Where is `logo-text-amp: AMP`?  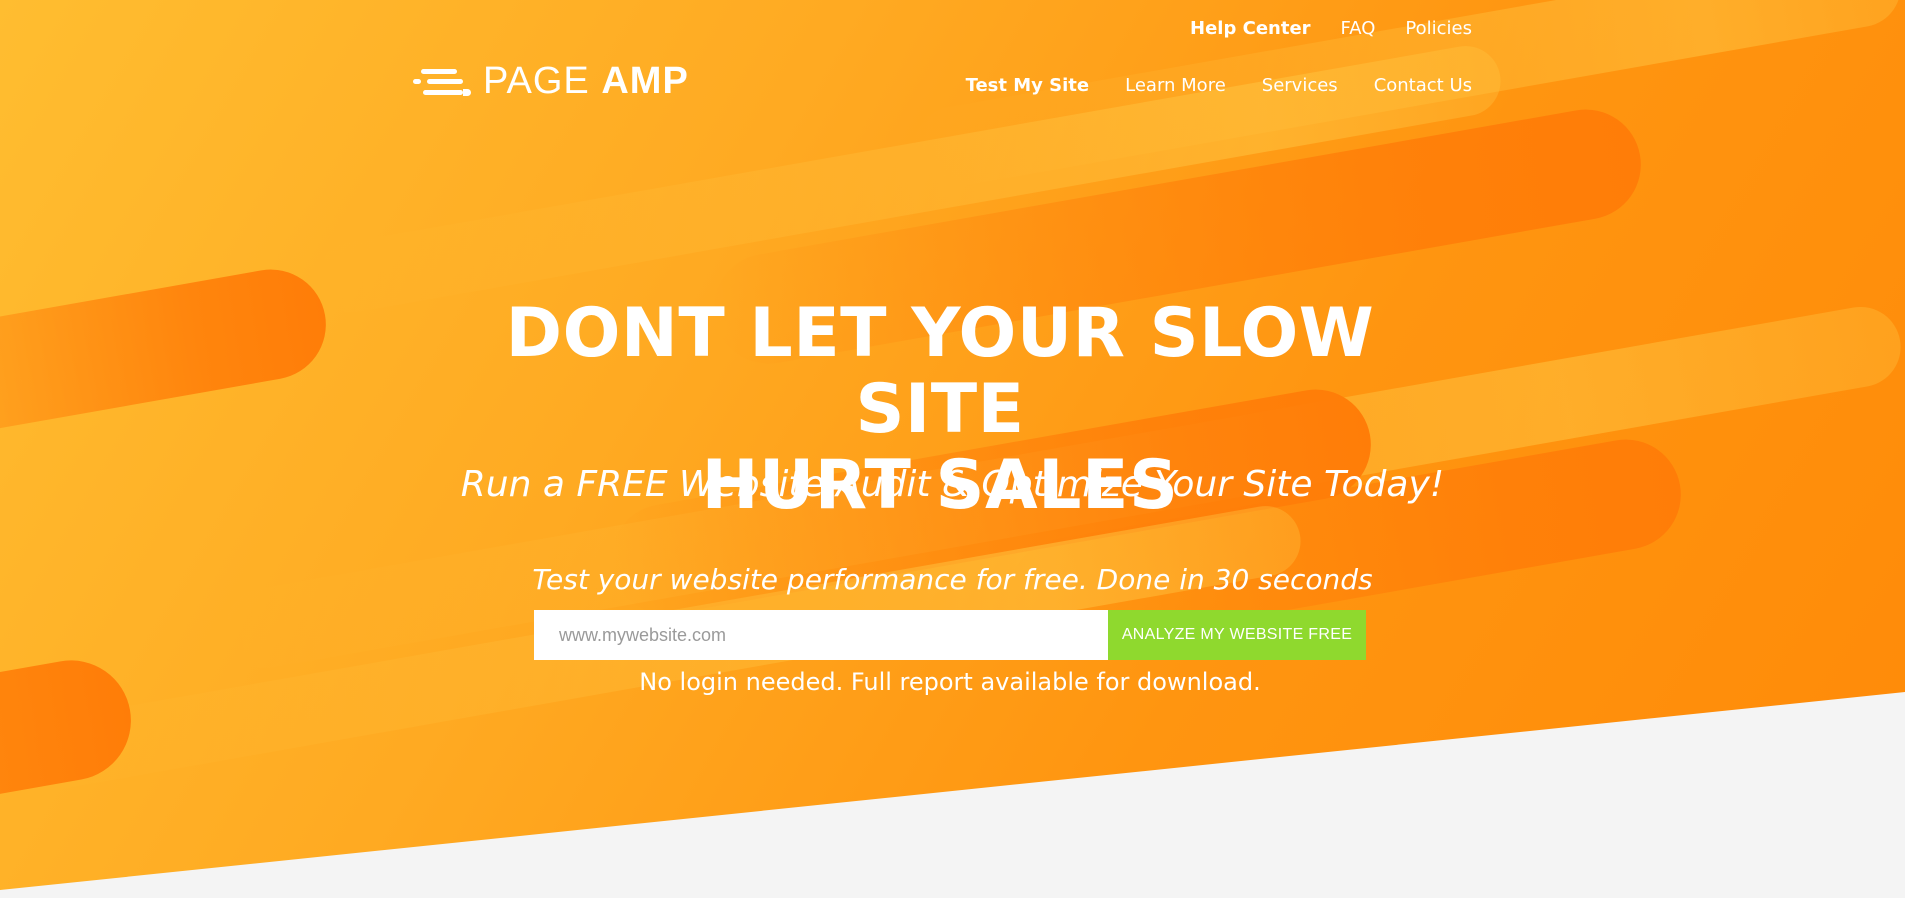 logo-text-amp: AMP is located at coordinates (645, 81).